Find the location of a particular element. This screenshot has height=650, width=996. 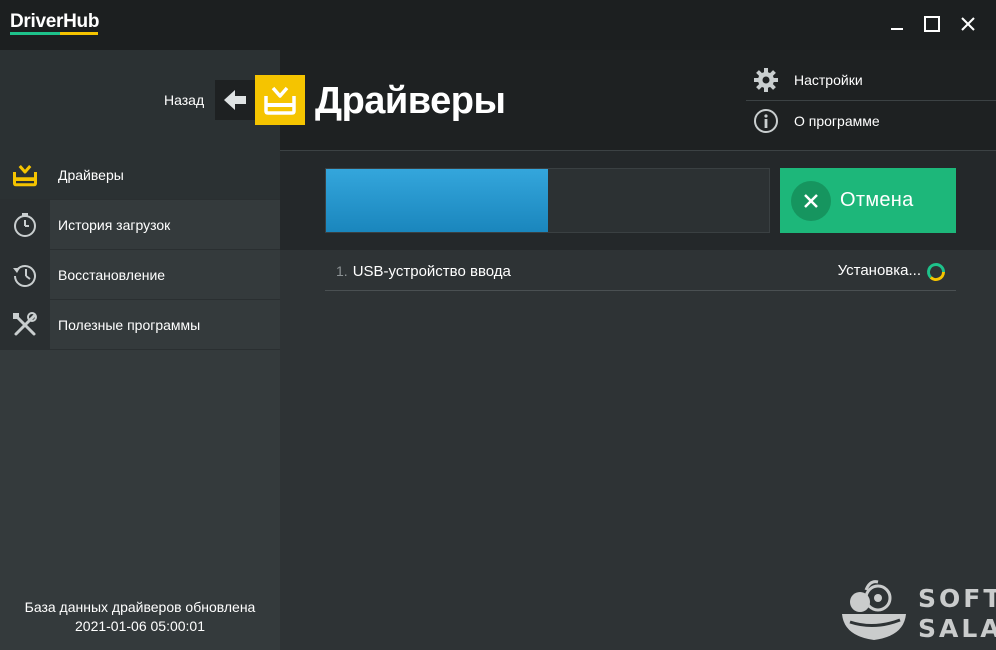

page-title: Драйверы is located at coordinates (410, 101).